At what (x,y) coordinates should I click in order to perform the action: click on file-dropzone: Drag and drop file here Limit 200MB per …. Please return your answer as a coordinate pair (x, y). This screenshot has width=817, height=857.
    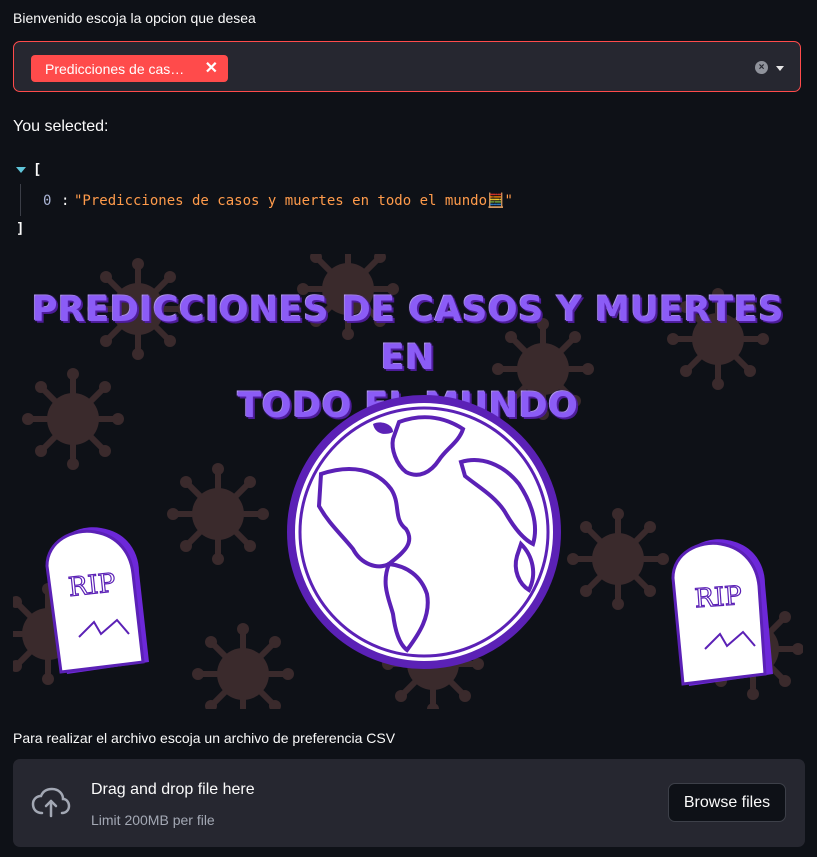
    Looking at the image, I should click on (409, 803).